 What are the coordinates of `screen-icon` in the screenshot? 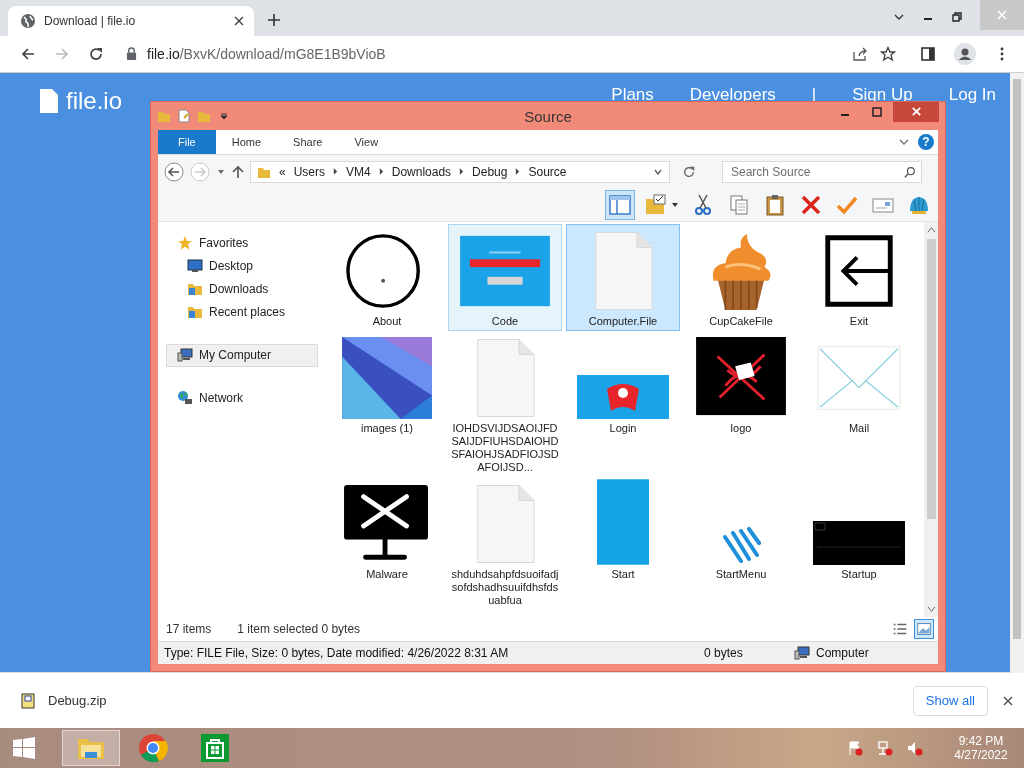 It's located at (859, 542).